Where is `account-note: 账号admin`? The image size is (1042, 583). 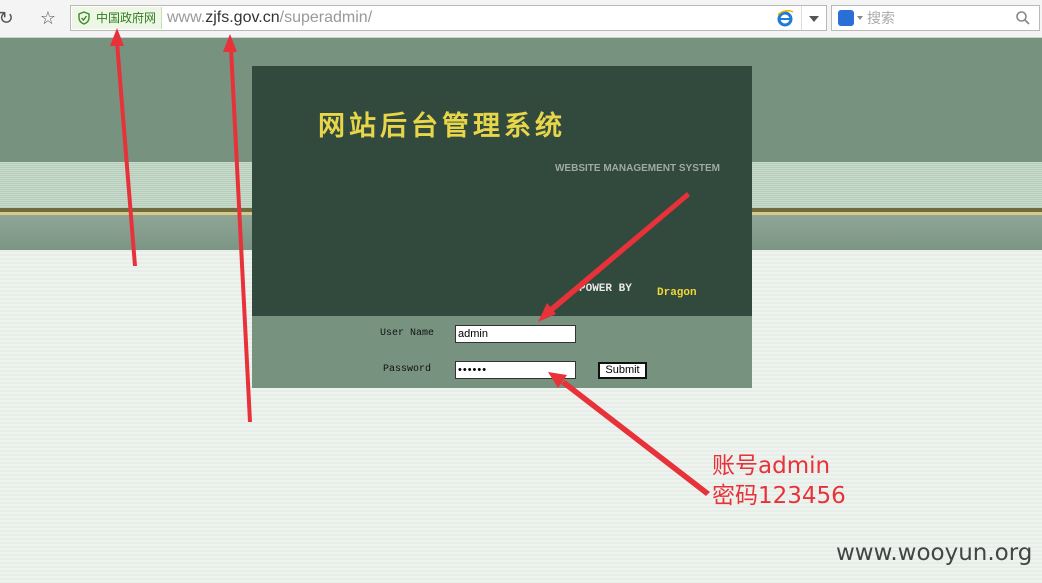
account-note: 账号admin is located at coordinates (771, 466).